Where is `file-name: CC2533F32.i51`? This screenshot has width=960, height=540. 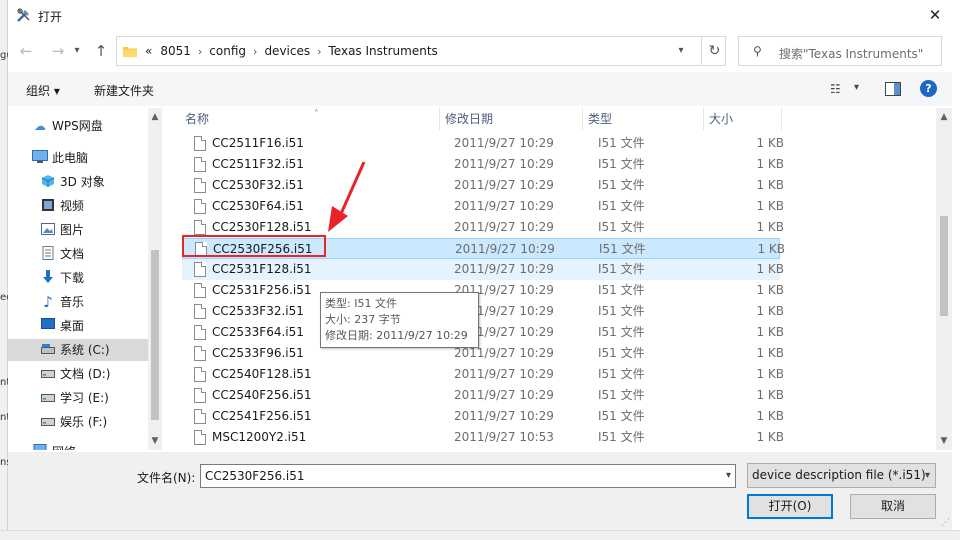
file-name: CC2533F32.i51 is located at coordinates (258, 311).